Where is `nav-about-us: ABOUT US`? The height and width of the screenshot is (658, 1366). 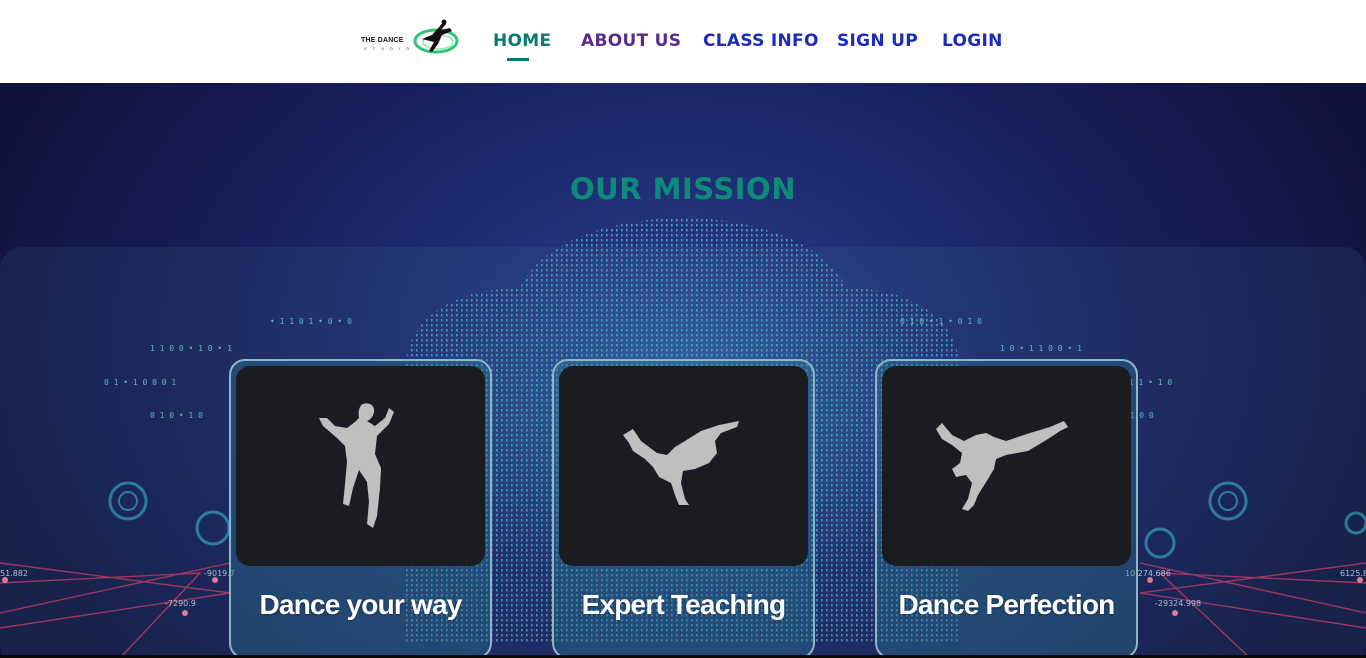 nav-about-us: ABOUT US is located at coordinates (631, 41).